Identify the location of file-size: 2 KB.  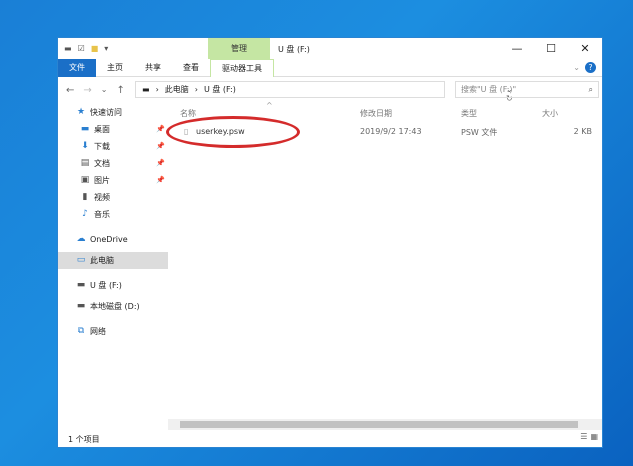
(582, 131).